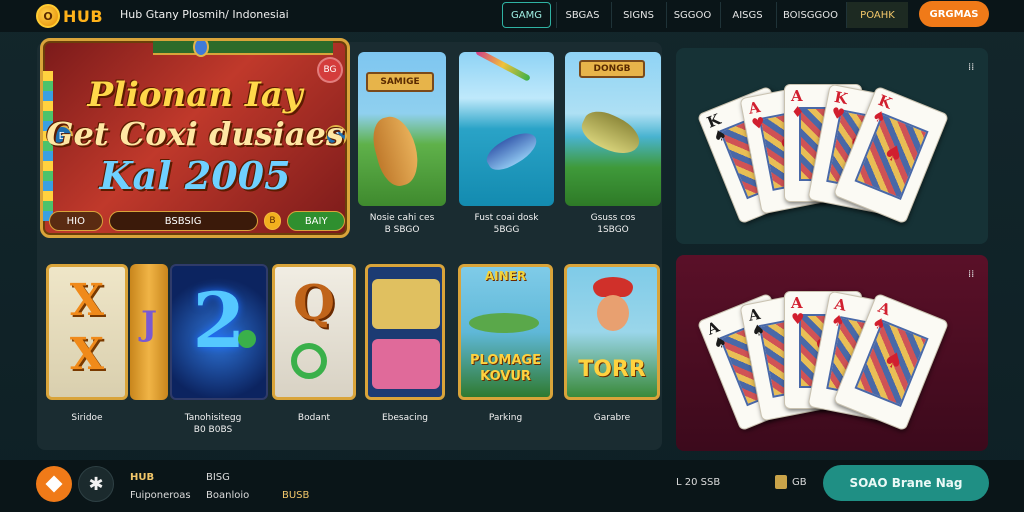 Image resolution: width=1024 pixels, height=512 pixels. I want to click on slot-symbol-q: Q, so click(314, 303).